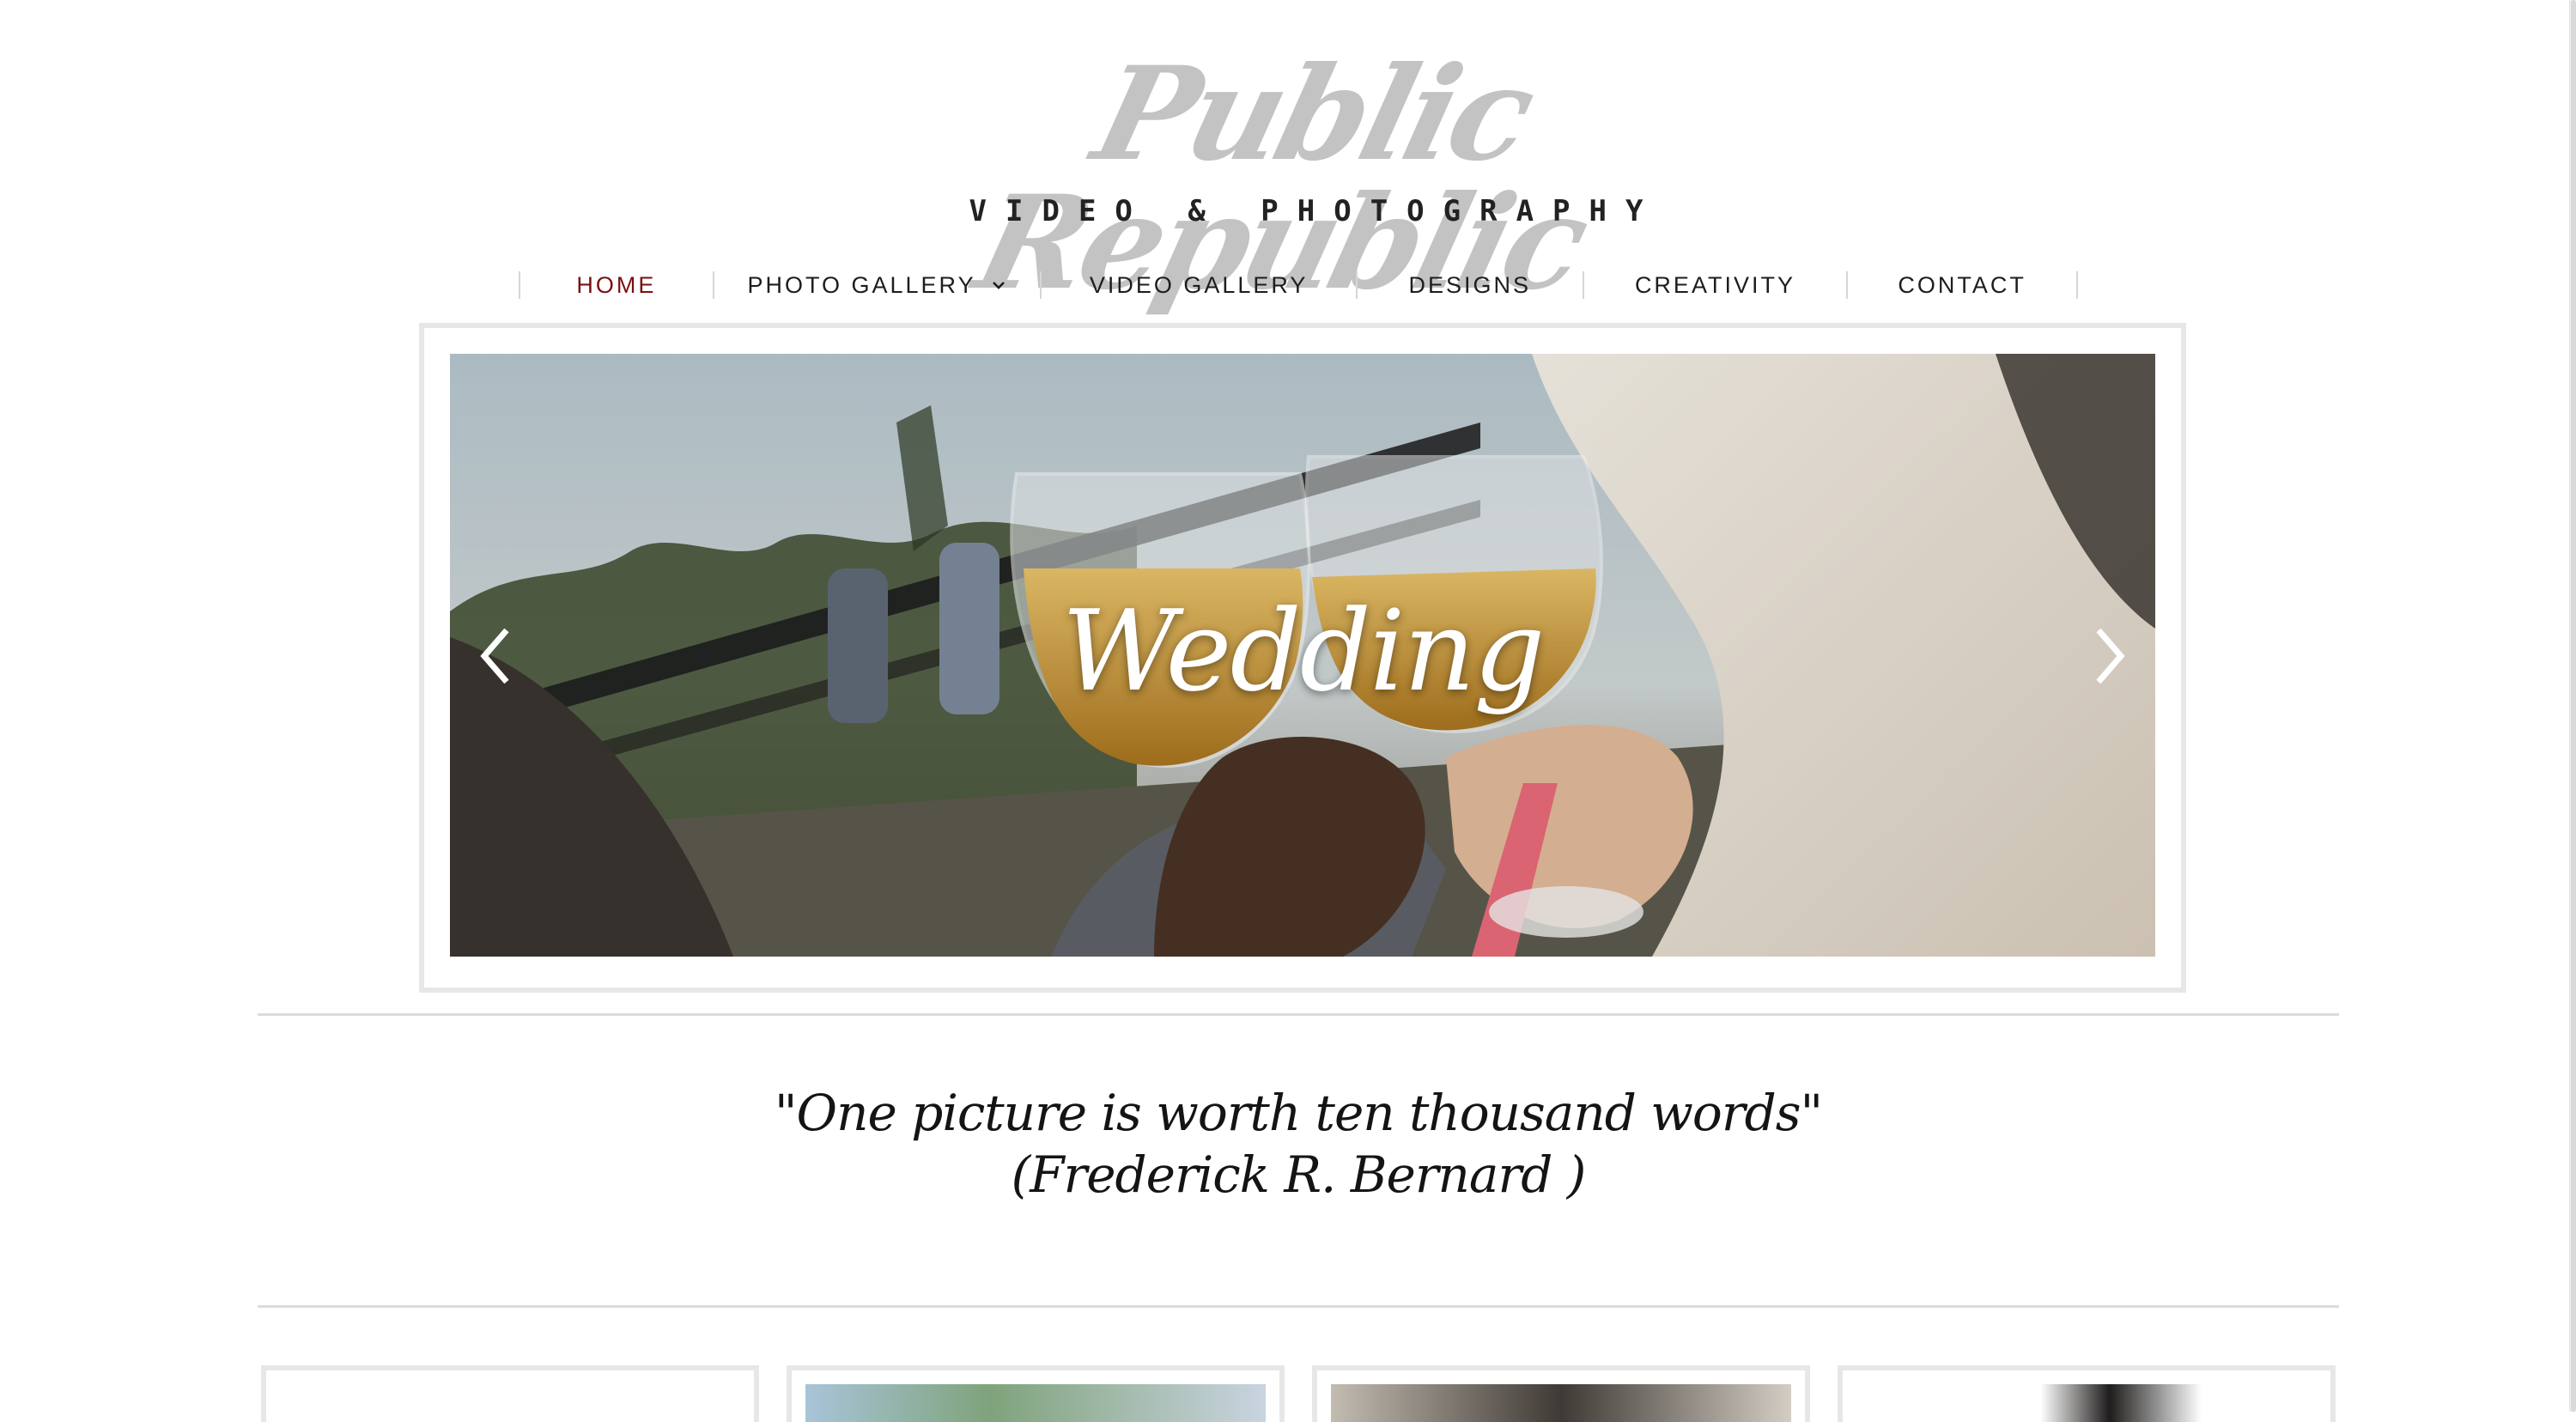 The width and height of the screenshot is (2576, 1422). I want to click on nav-item-label: DESIGNS, so click(1470, 284).